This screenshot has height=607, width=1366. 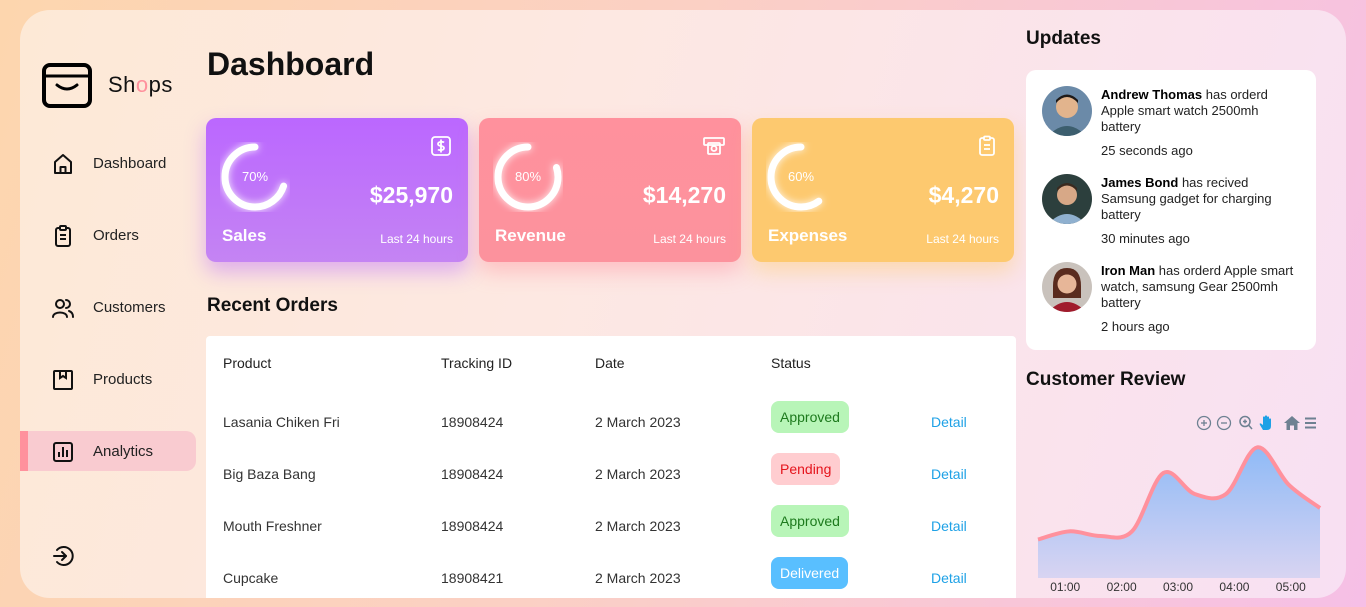 What do you see at coordinates (272, 526) in the screenshot?
I see `product-cell: Mouth Freshner` at bounding box center [272, 526].